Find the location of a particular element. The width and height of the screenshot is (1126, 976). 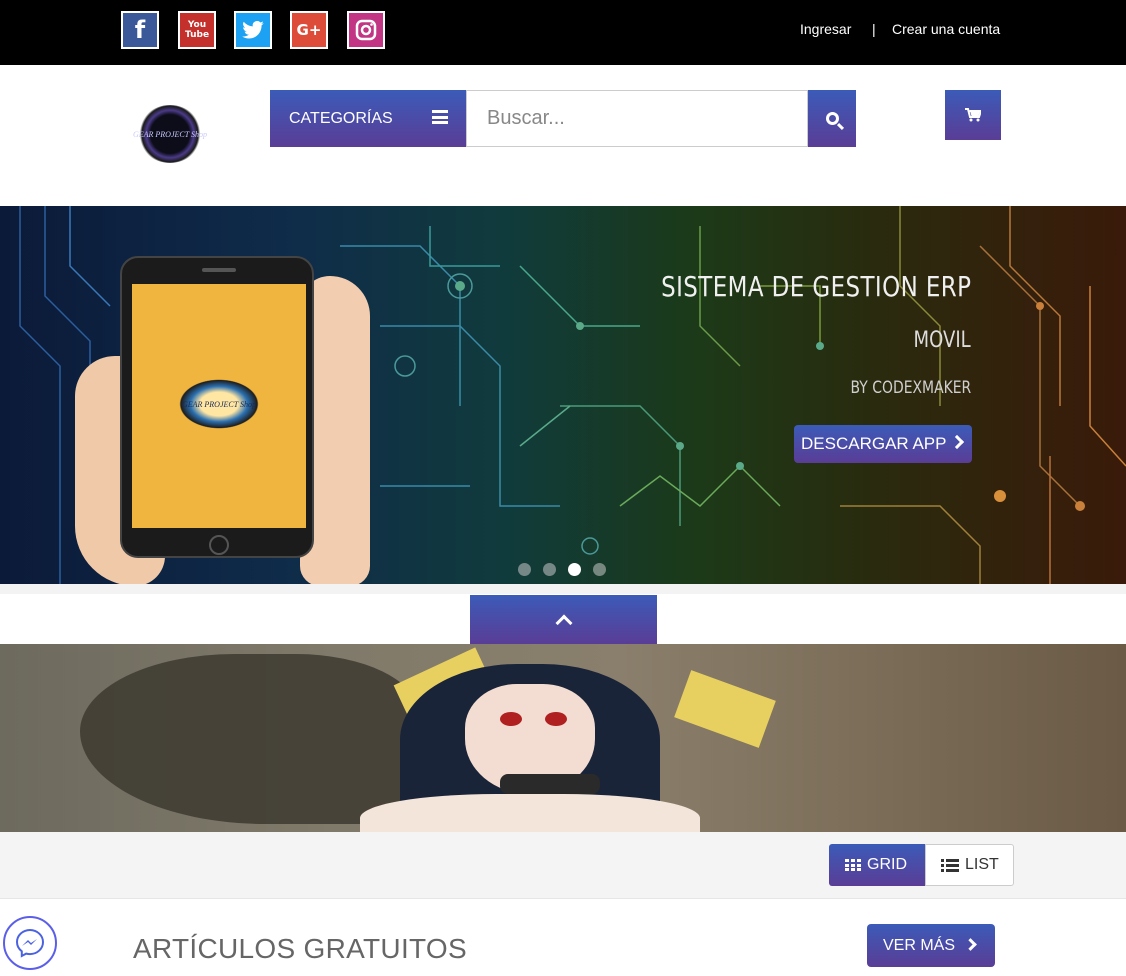

carousel-indicators is located at coordinates (562, 569).